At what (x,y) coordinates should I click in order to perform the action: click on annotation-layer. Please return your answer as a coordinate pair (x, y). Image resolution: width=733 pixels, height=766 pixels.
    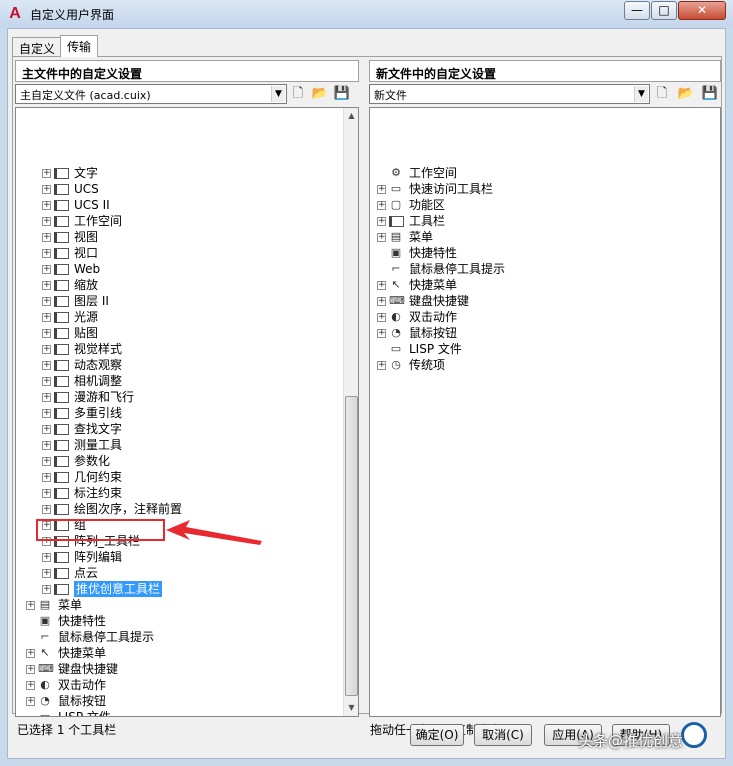
    Looking at the image, I should click on (149, 532).